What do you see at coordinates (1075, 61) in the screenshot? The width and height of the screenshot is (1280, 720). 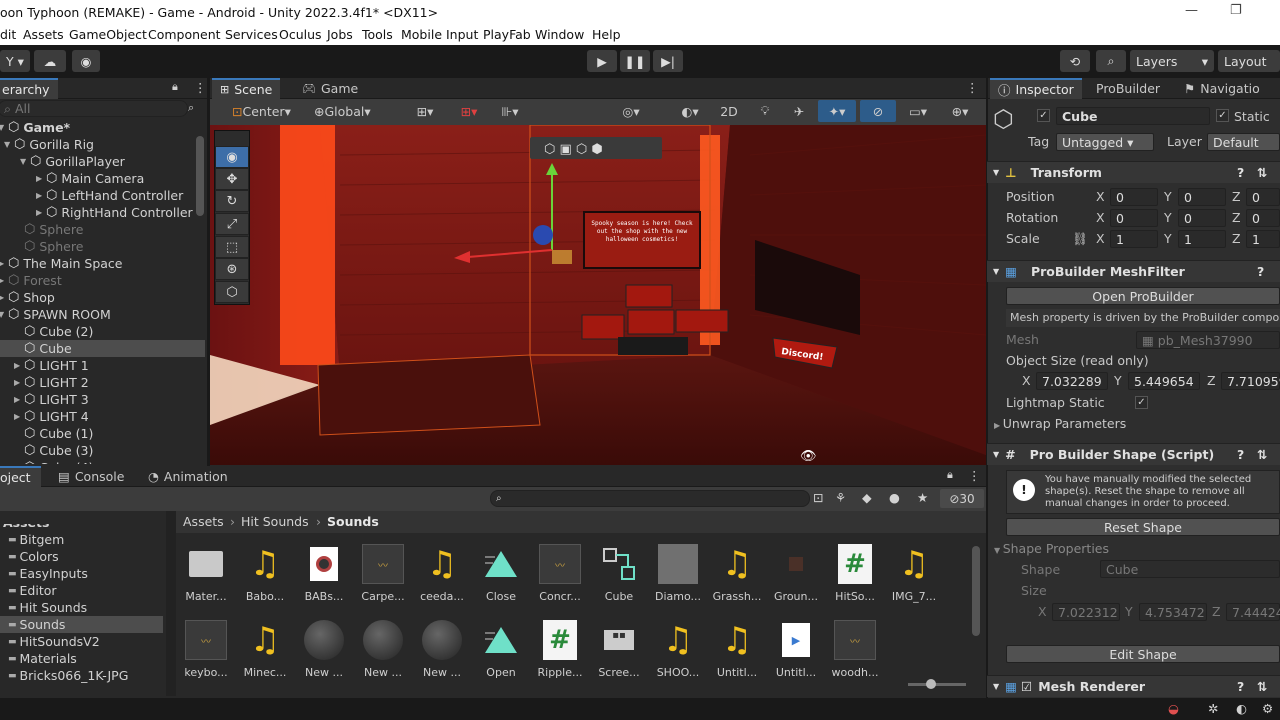 I see `history-icon: ⟲` at bounding box center [1075, 61].